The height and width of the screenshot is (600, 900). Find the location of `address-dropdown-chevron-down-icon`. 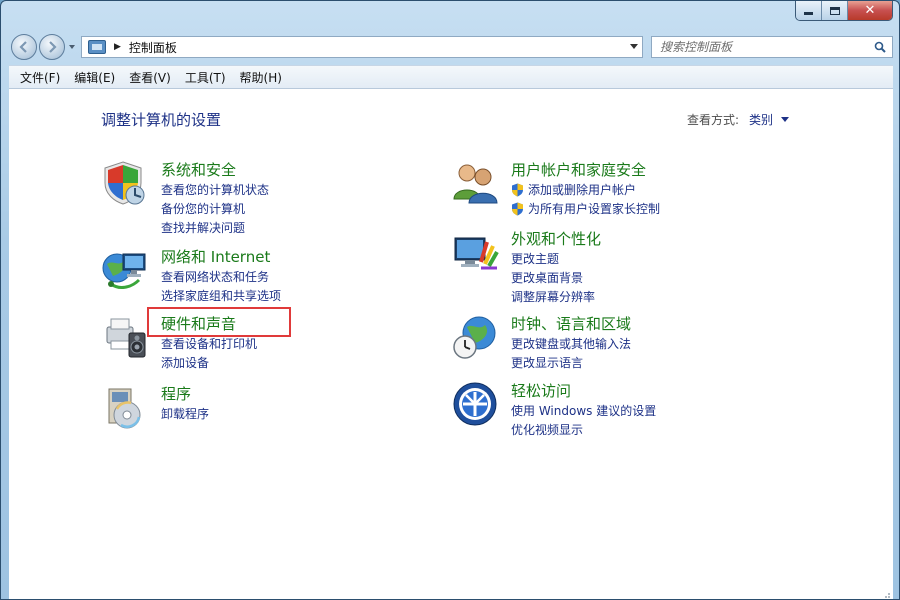

address-dropdown-chevron-down-icon is located at coordinates (634, 46).